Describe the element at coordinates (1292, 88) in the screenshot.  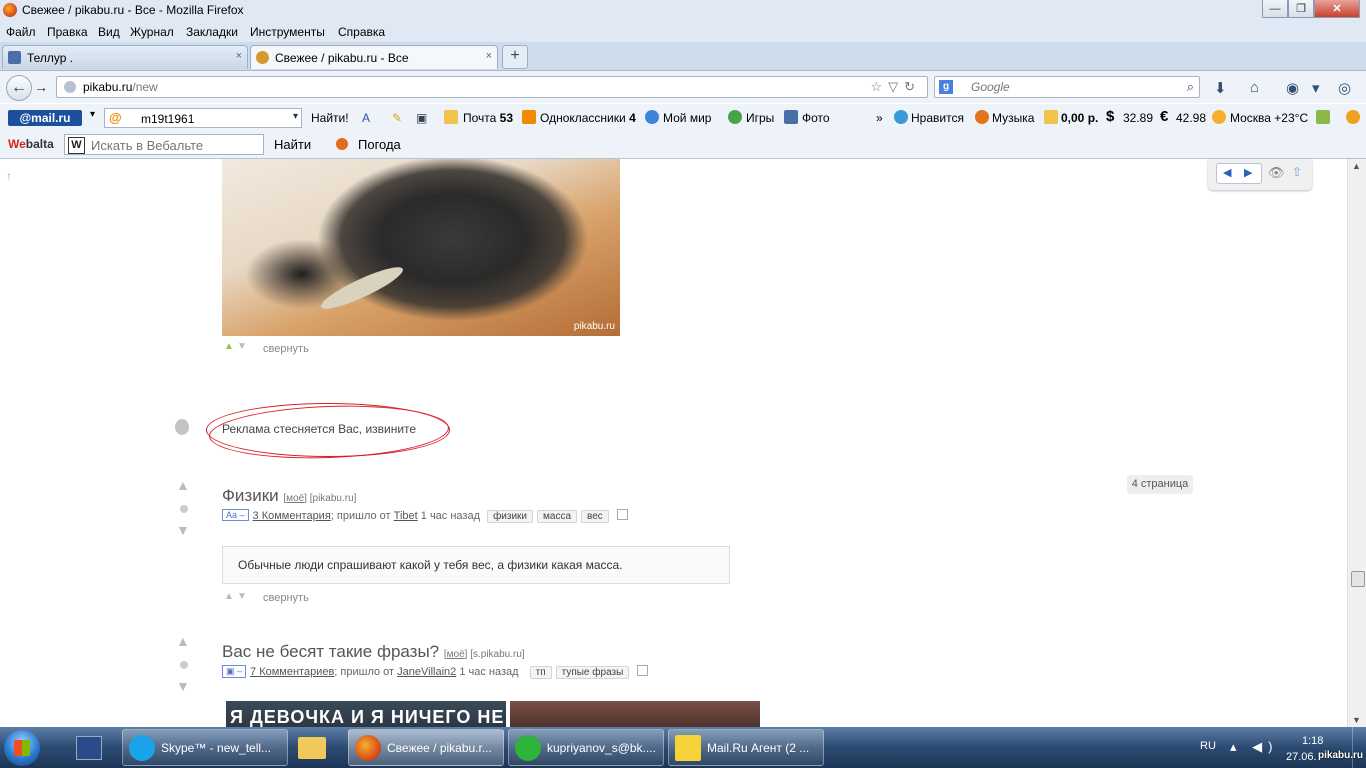
I see `addon-icon: ◉` at that location.